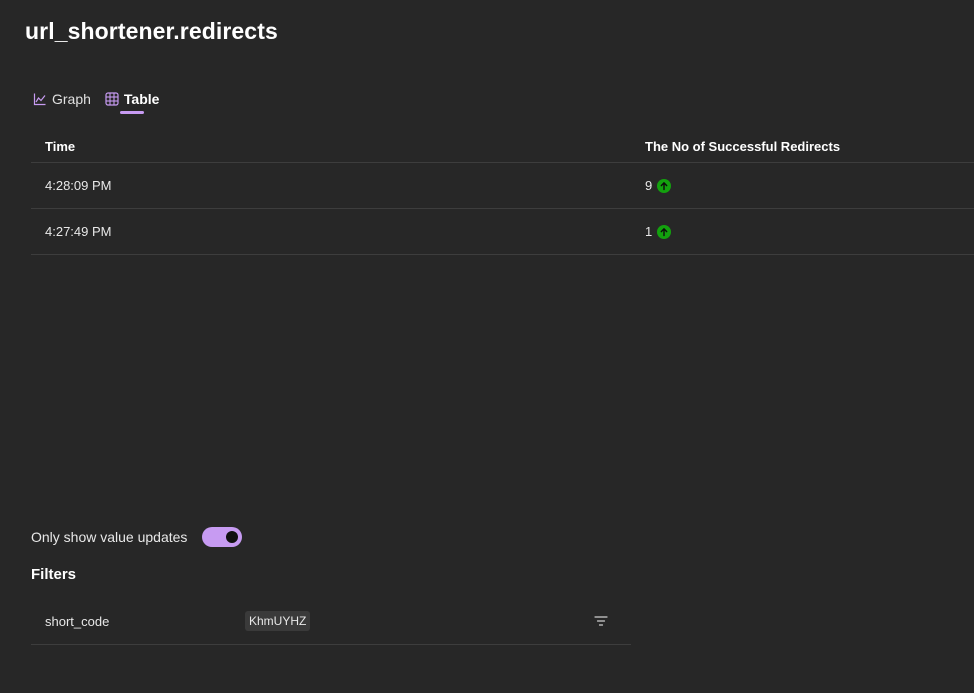 The height and width of the screenshot is (693, 974). Describe the element at coordinates (78, 185) in the screenshot. I see `cell-time: 4:28:09 PM` at that location.